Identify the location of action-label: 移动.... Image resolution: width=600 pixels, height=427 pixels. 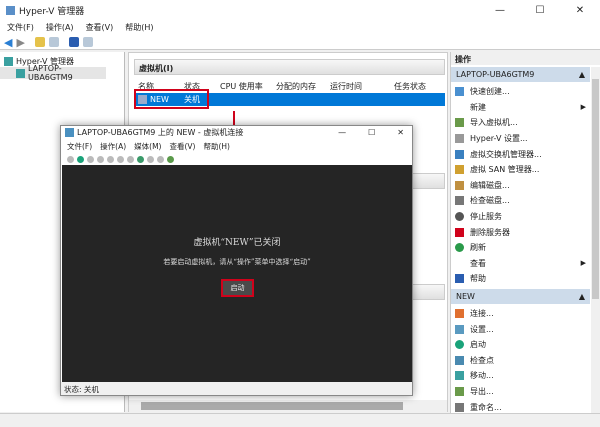
(482, 376).